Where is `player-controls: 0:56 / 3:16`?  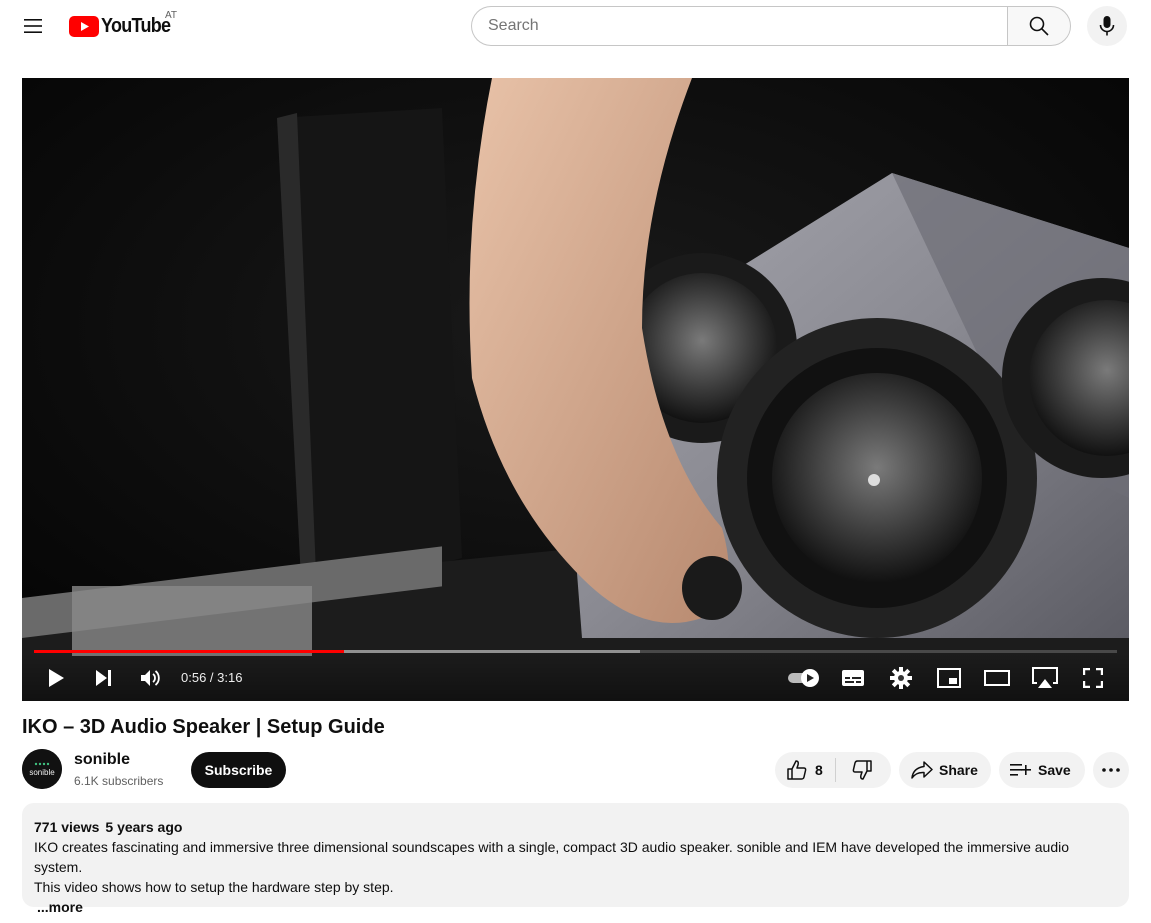 player-controls: 0:56 / 3:16 is located at coordinates (575, 677).